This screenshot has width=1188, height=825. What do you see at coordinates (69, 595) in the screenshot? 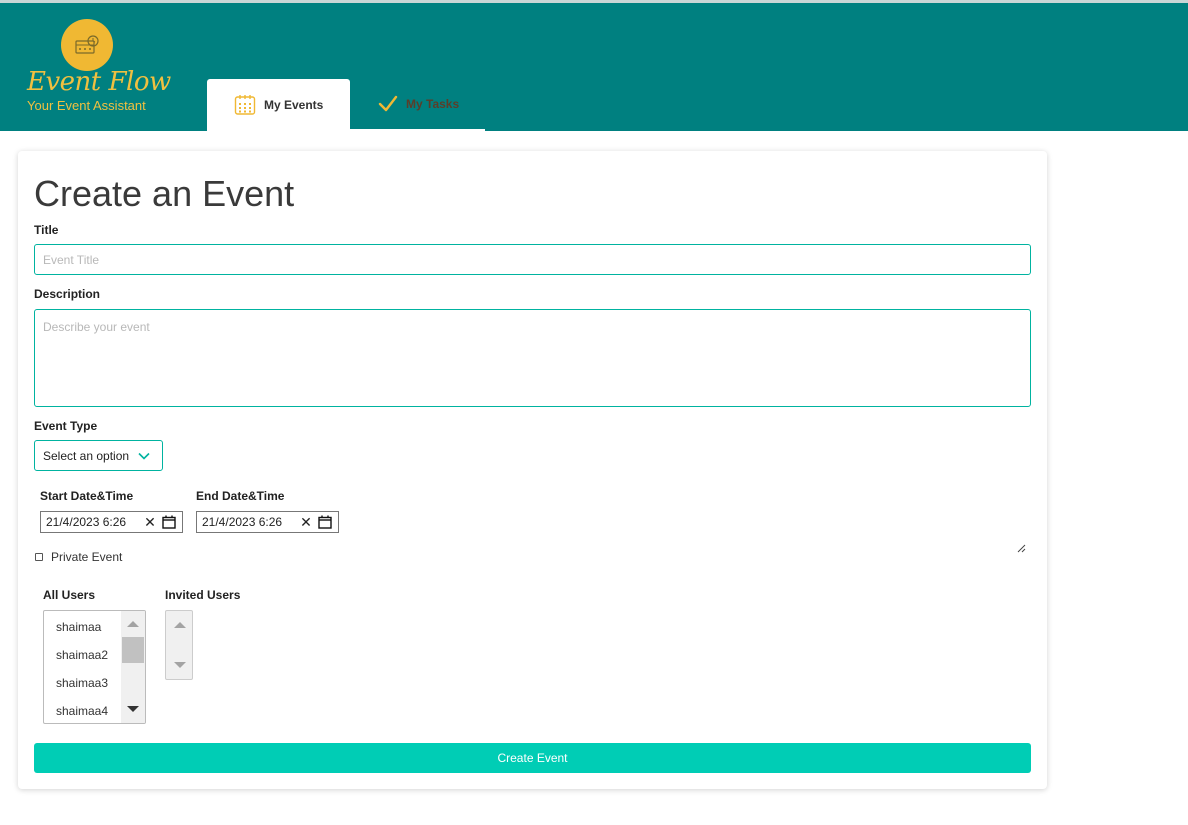
I see `all-users-label: All Users` at bounding box center [69, 595].